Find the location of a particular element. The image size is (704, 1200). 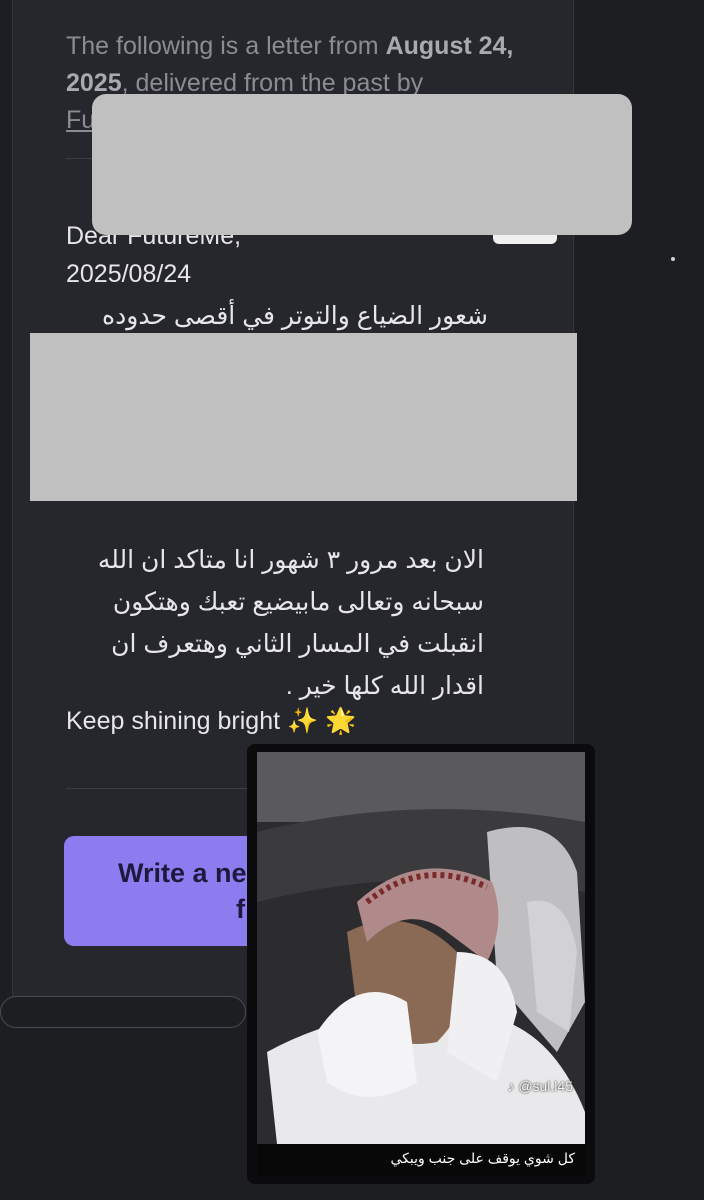

caption-bar: كل شوي يوقف على جنب ويبكي is located at coordinates (421, 1160).